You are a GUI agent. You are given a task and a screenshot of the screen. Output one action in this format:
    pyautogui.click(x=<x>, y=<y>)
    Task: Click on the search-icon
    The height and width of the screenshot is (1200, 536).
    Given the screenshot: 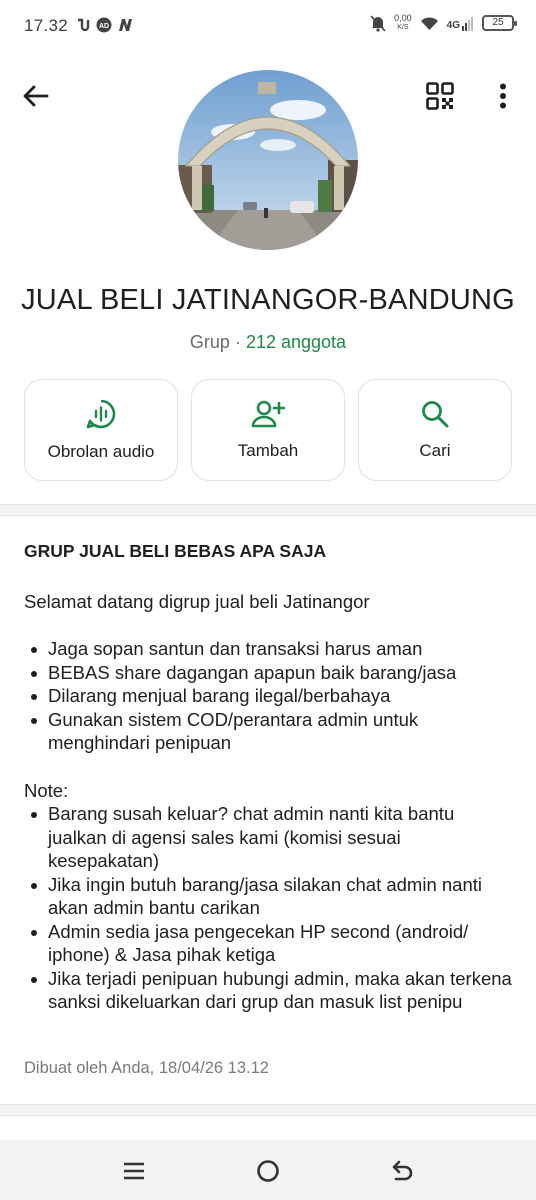 What is the action you would take?
    pyautogui.click(x=435, y=414)
    